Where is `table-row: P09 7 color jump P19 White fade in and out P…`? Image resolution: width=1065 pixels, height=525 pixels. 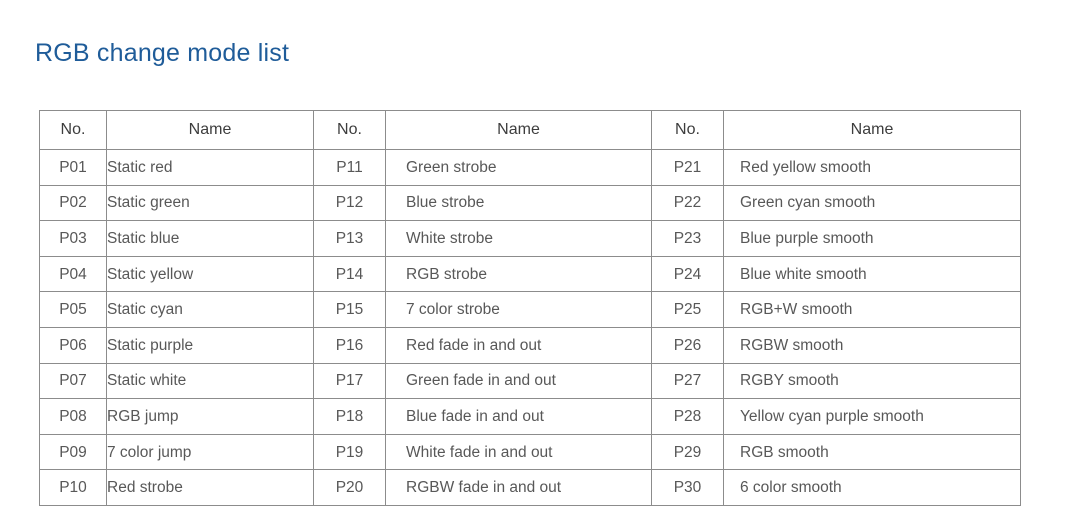
table-row: P09 7 color jump P19 White fade in and out P… is located at coordinates (530, 452).